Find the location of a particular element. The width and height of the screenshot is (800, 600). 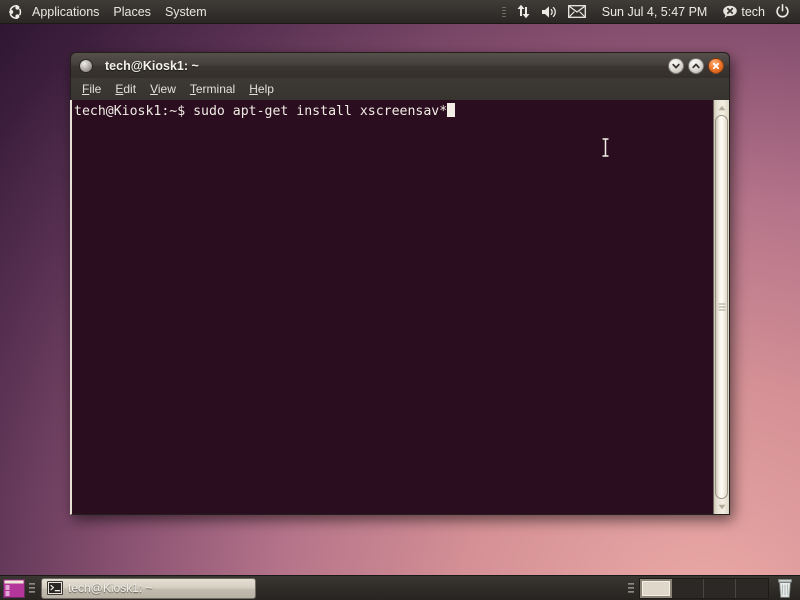

terminal-menubar: File Edit View Terminal Help is located at coordinates (400, 89).